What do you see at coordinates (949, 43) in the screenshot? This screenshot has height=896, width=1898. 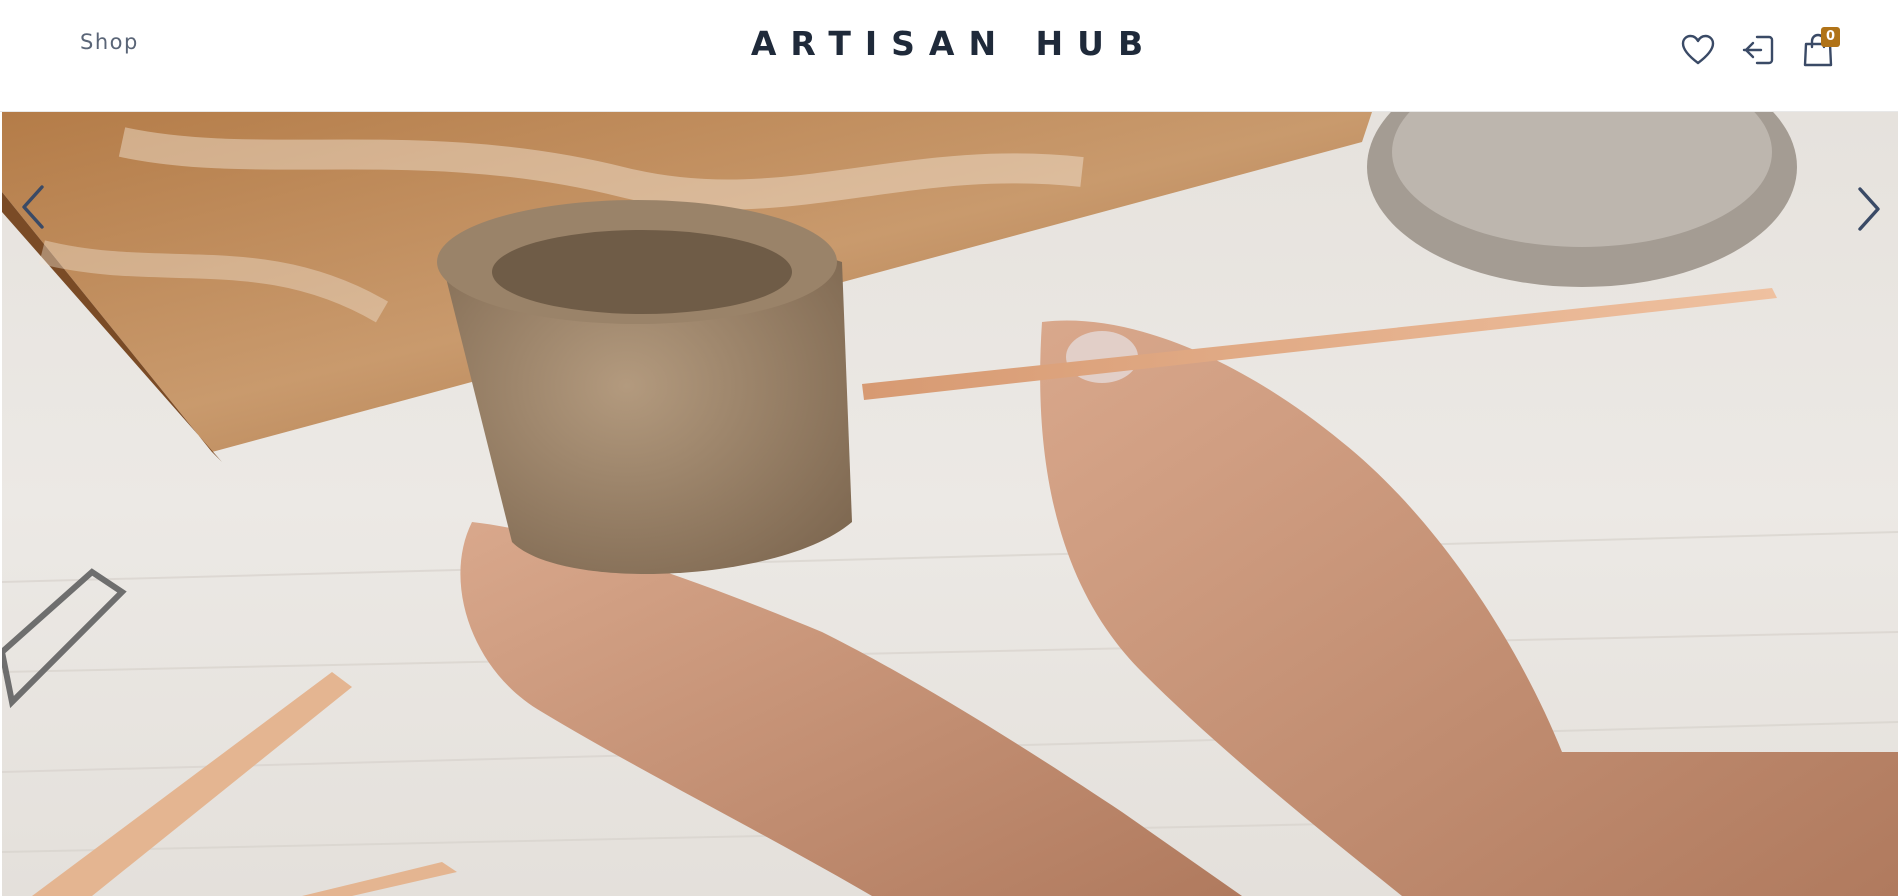 I see `brand-logo: ARTISAN HUB` at bounding box center [949, 43].